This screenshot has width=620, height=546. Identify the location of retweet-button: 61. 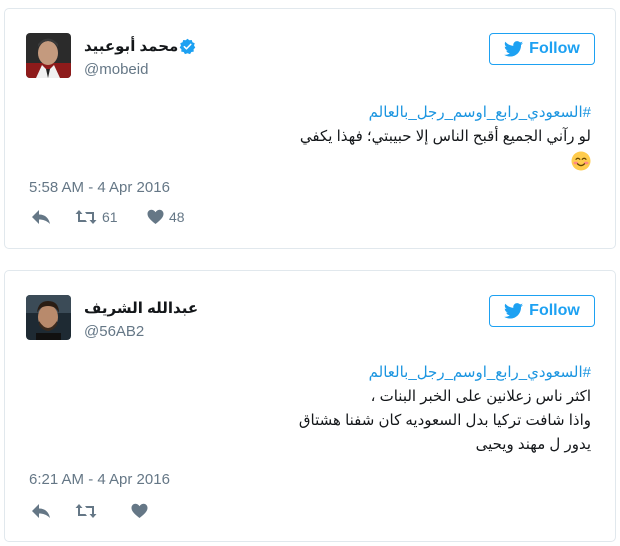
(96, 217).